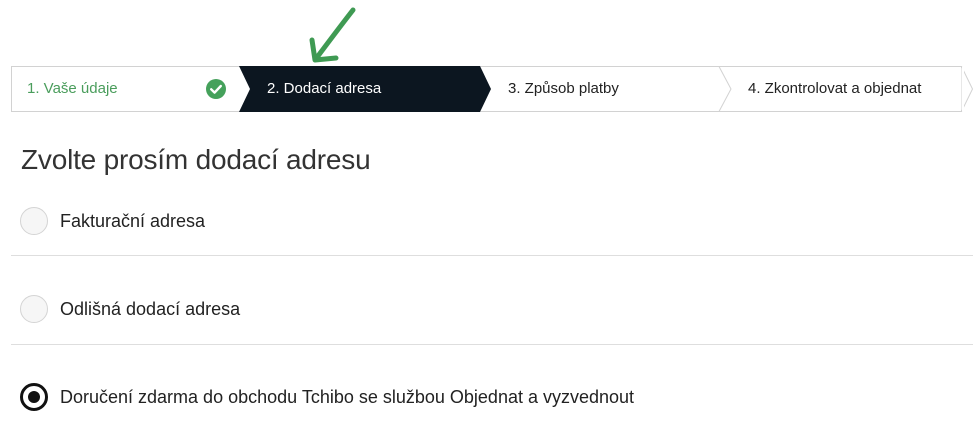 The width and height of the screenshot is (980, 425). I want to click on store-pickup-radio, so click(34, 397).